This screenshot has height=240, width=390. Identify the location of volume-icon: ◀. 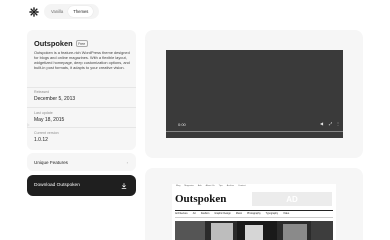
(321, 123).